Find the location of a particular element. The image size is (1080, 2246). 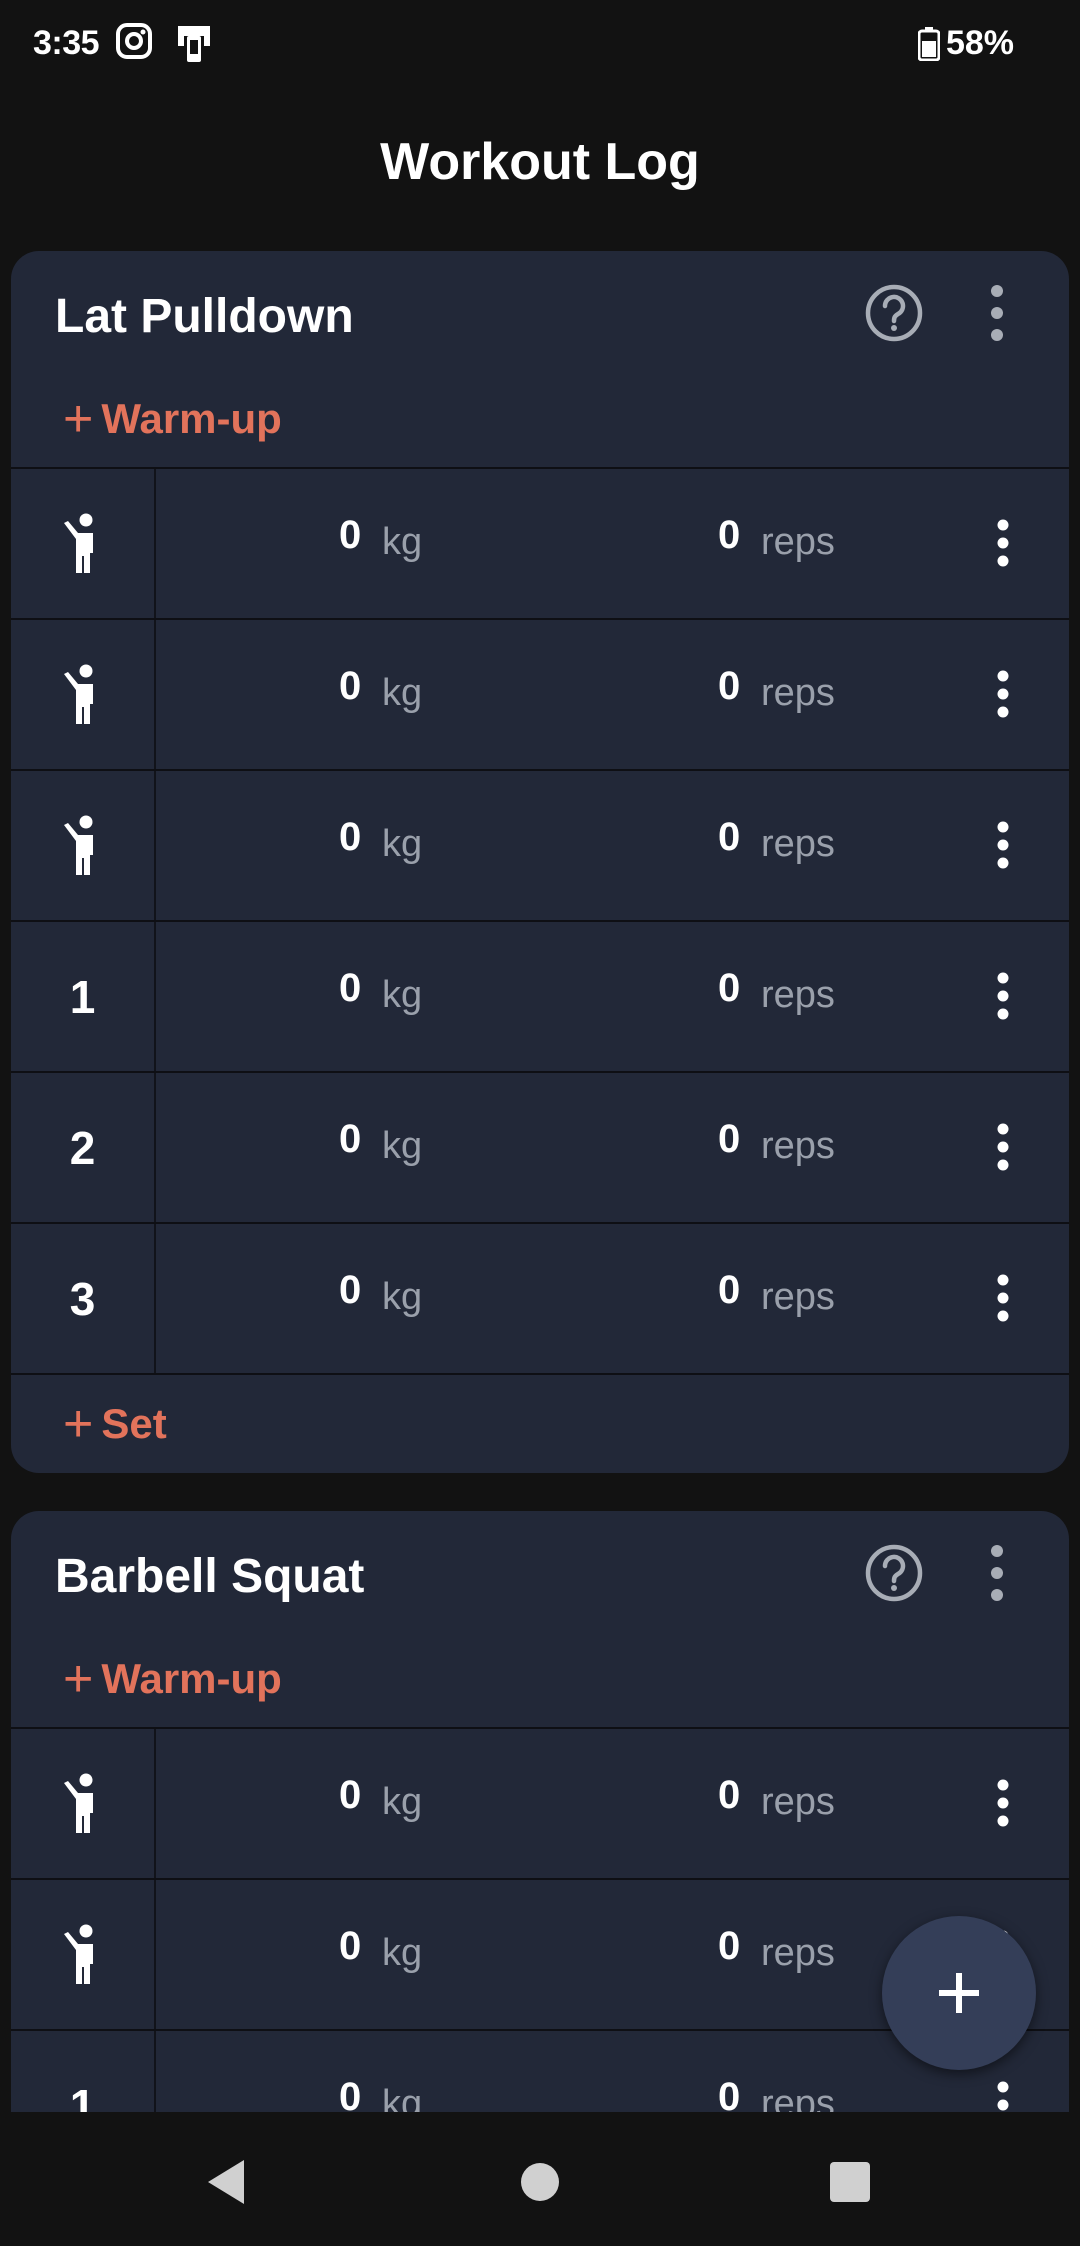

instagram-icon is located at coordinates (134, 43).